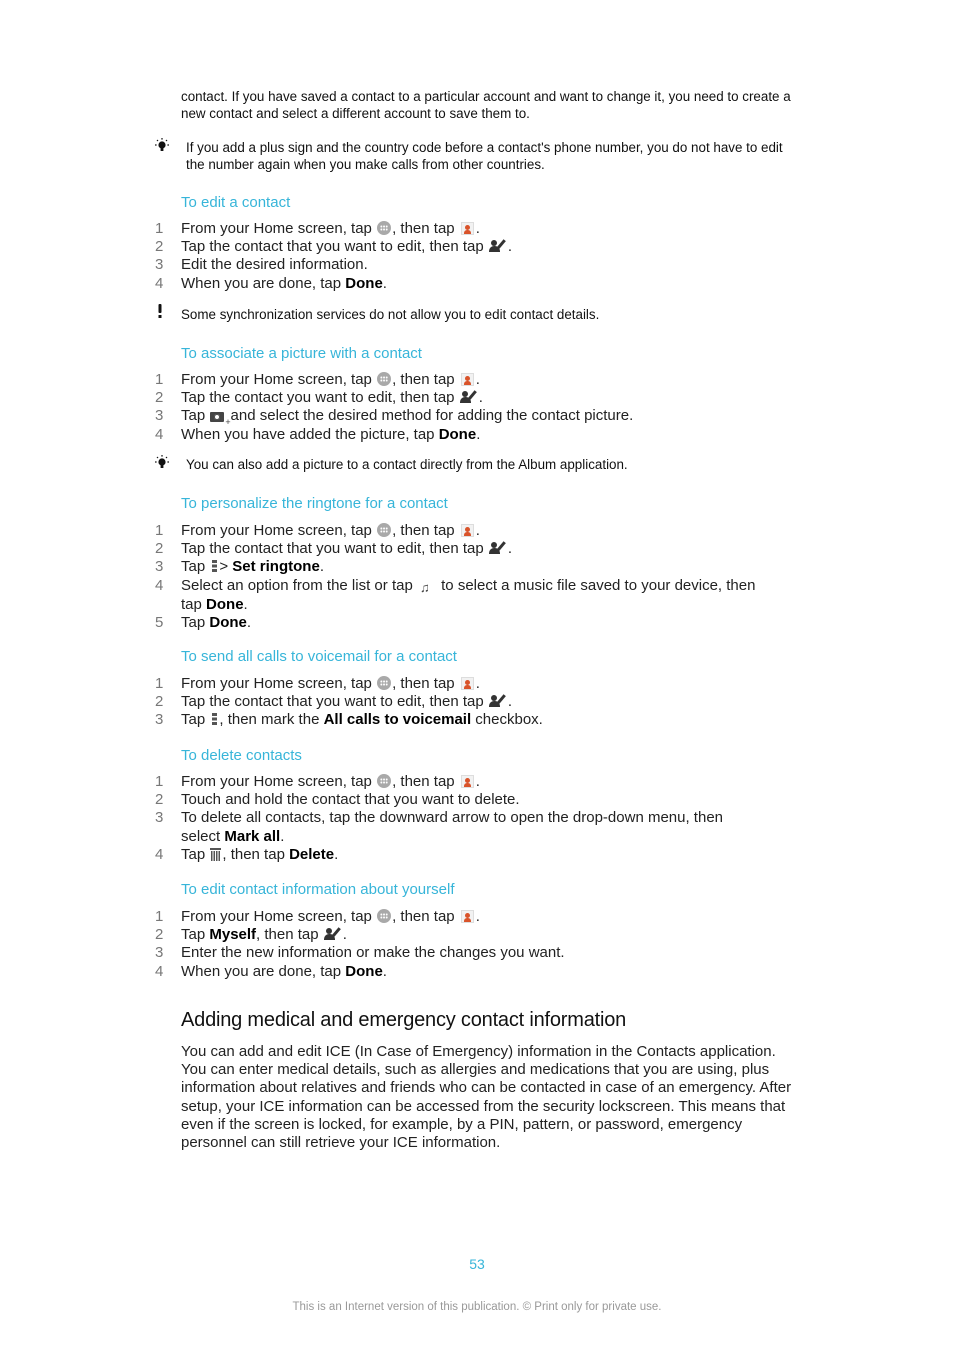  I want to click on step-item: 3 Tap > Set ringtone., so click(477, 567).